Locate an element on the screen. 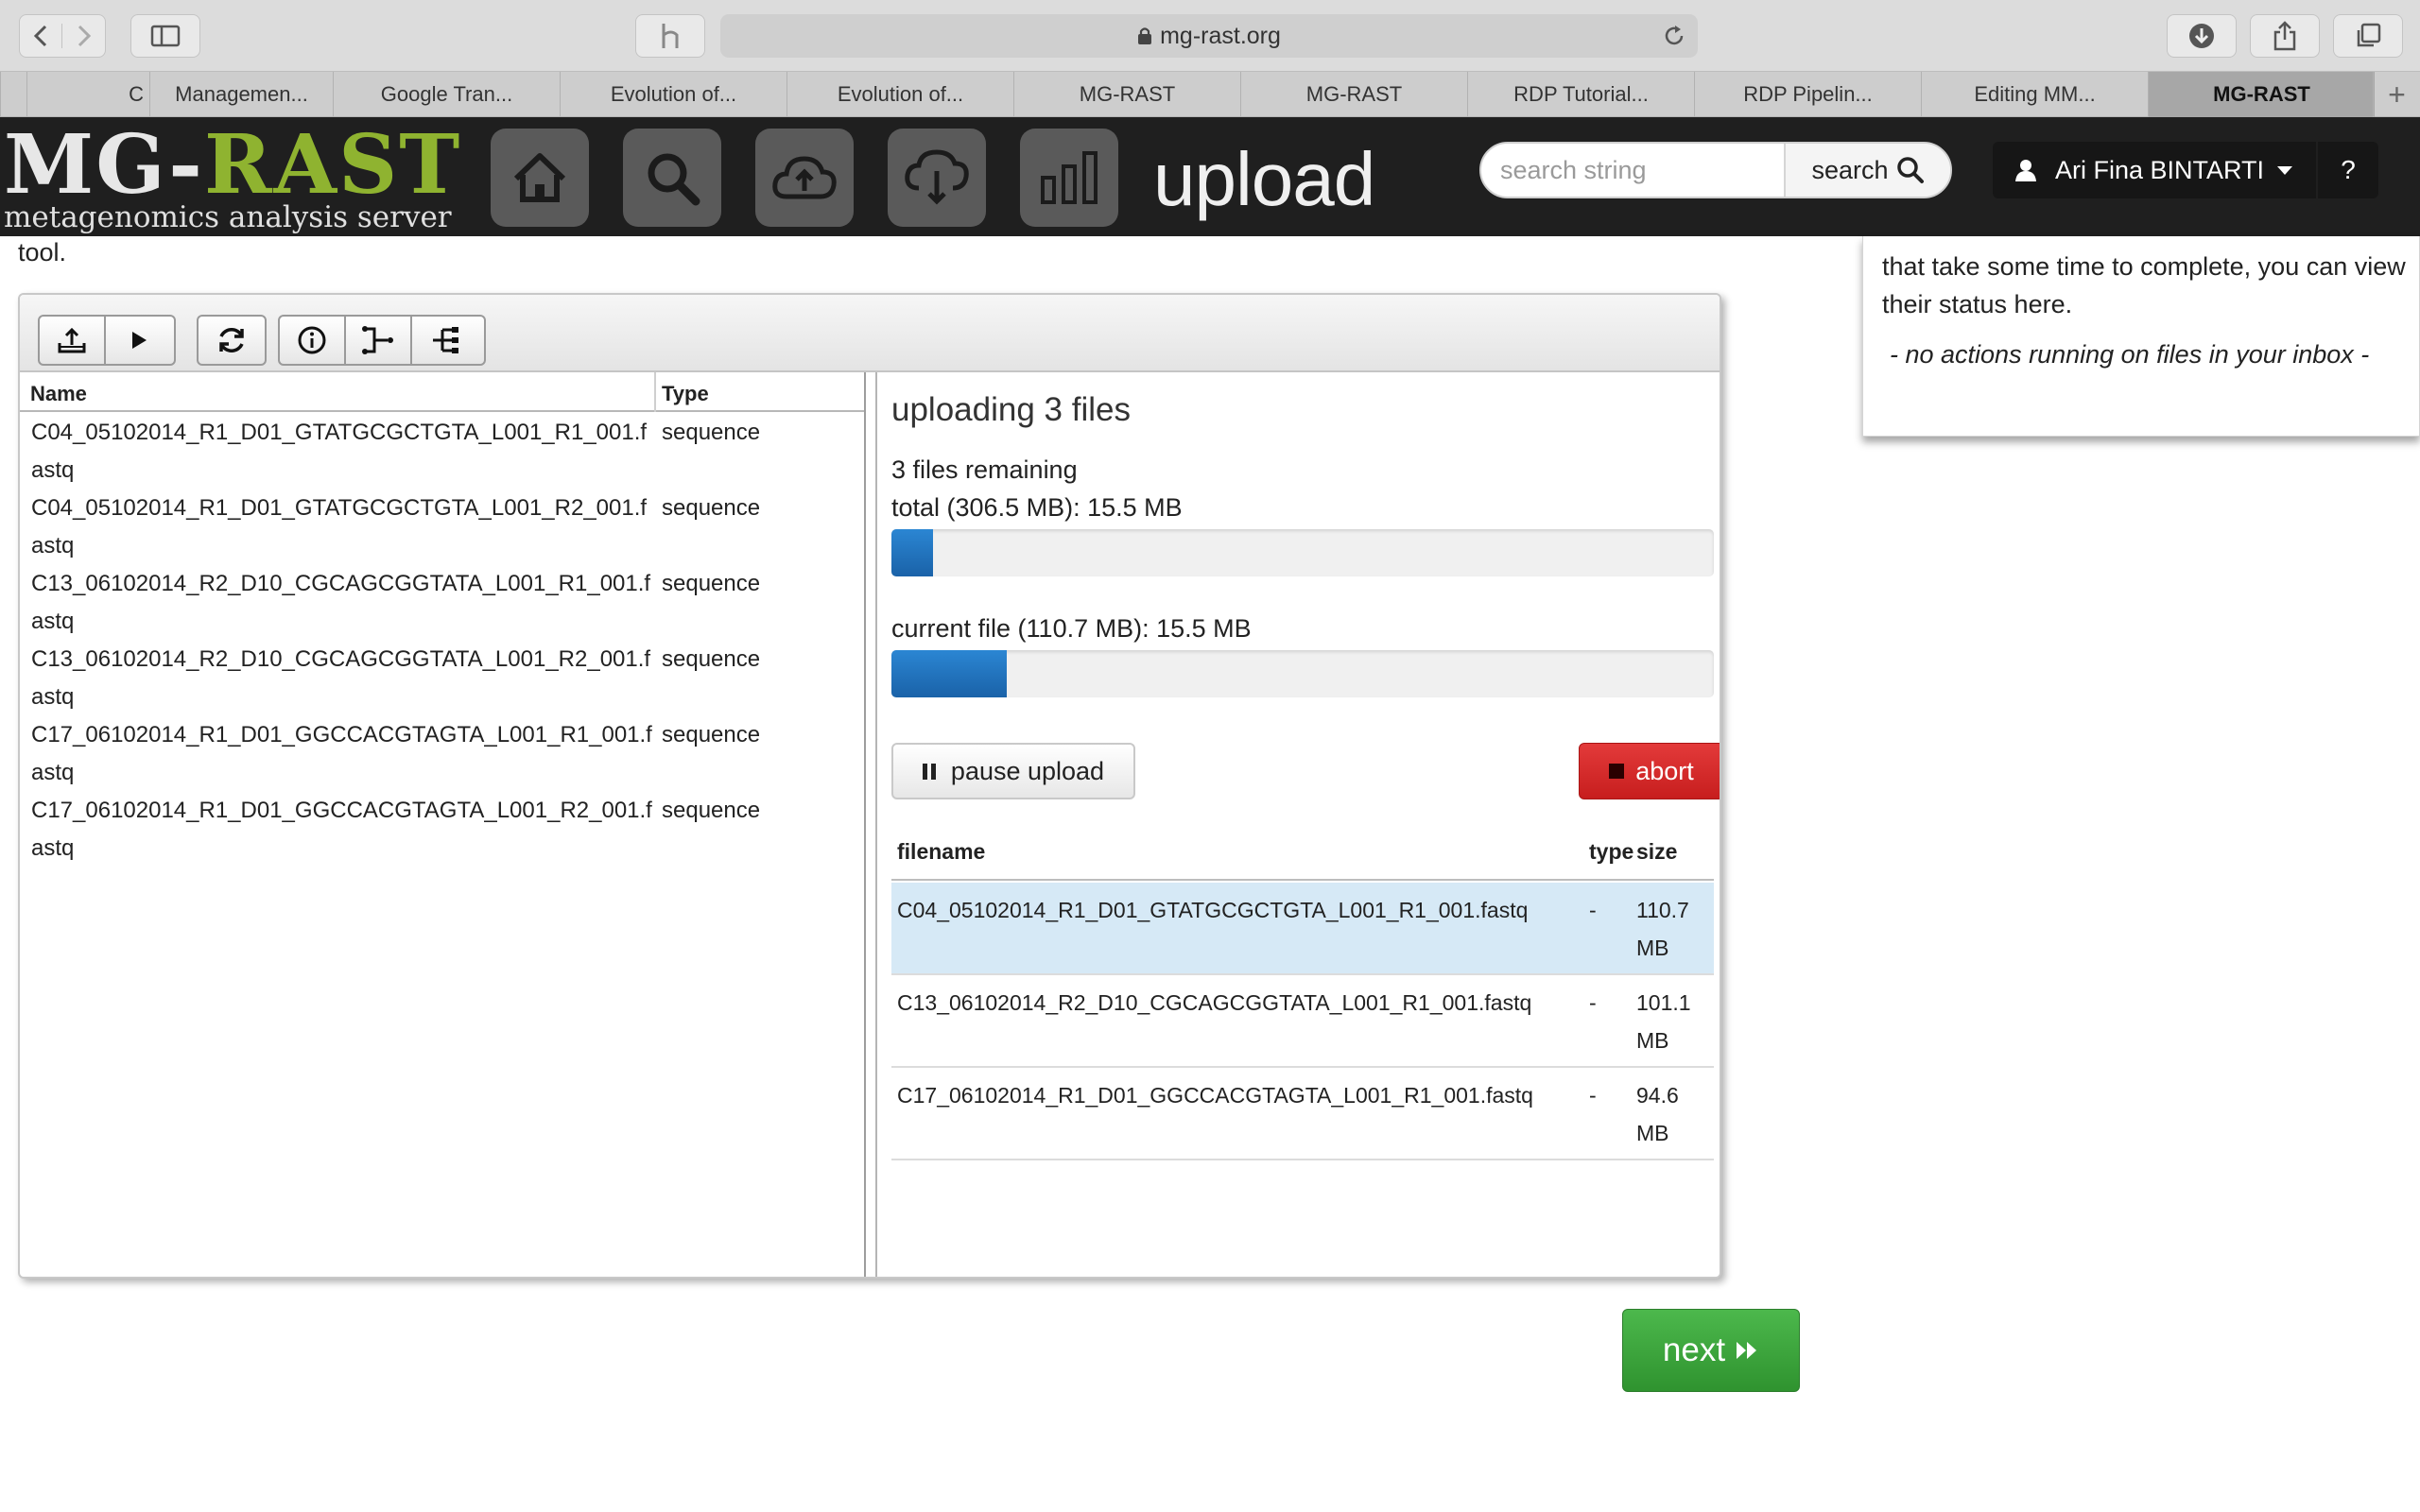 This screenshot has width=2420, height=1512. extension-icon is located at coordinates (670, 36).